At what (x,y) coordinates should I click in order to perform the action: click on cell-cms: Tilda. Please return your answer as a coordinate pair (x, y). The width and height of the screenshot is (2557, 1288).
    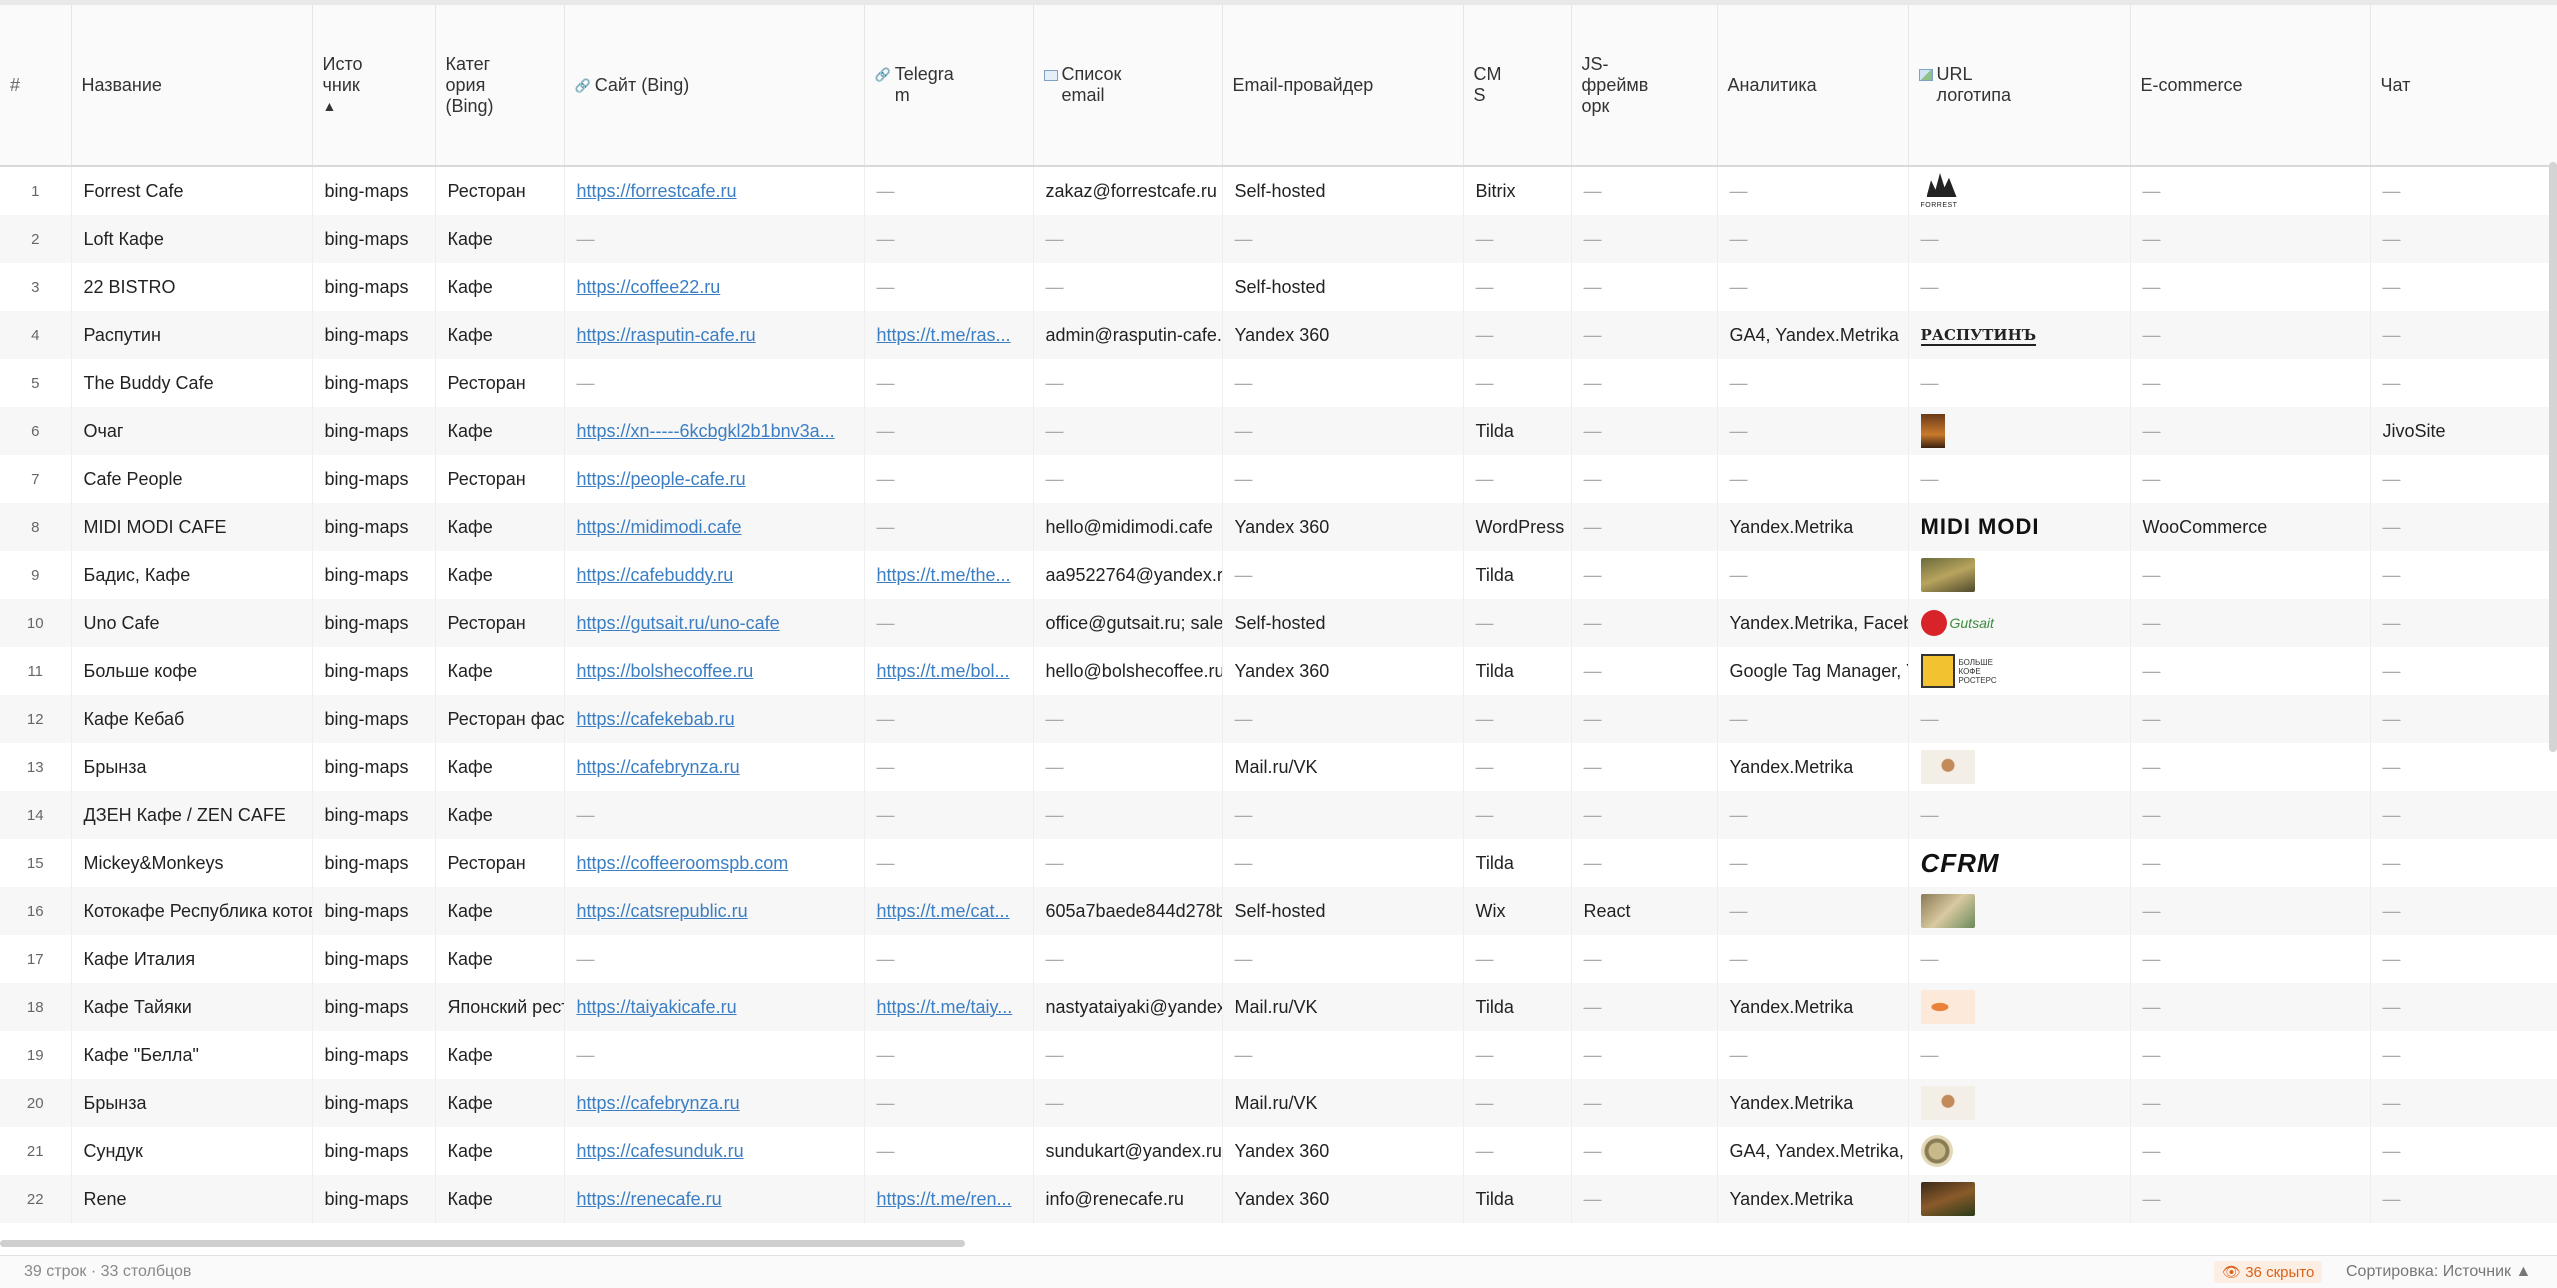
    Looking at the image, I should click on (1517, 575).